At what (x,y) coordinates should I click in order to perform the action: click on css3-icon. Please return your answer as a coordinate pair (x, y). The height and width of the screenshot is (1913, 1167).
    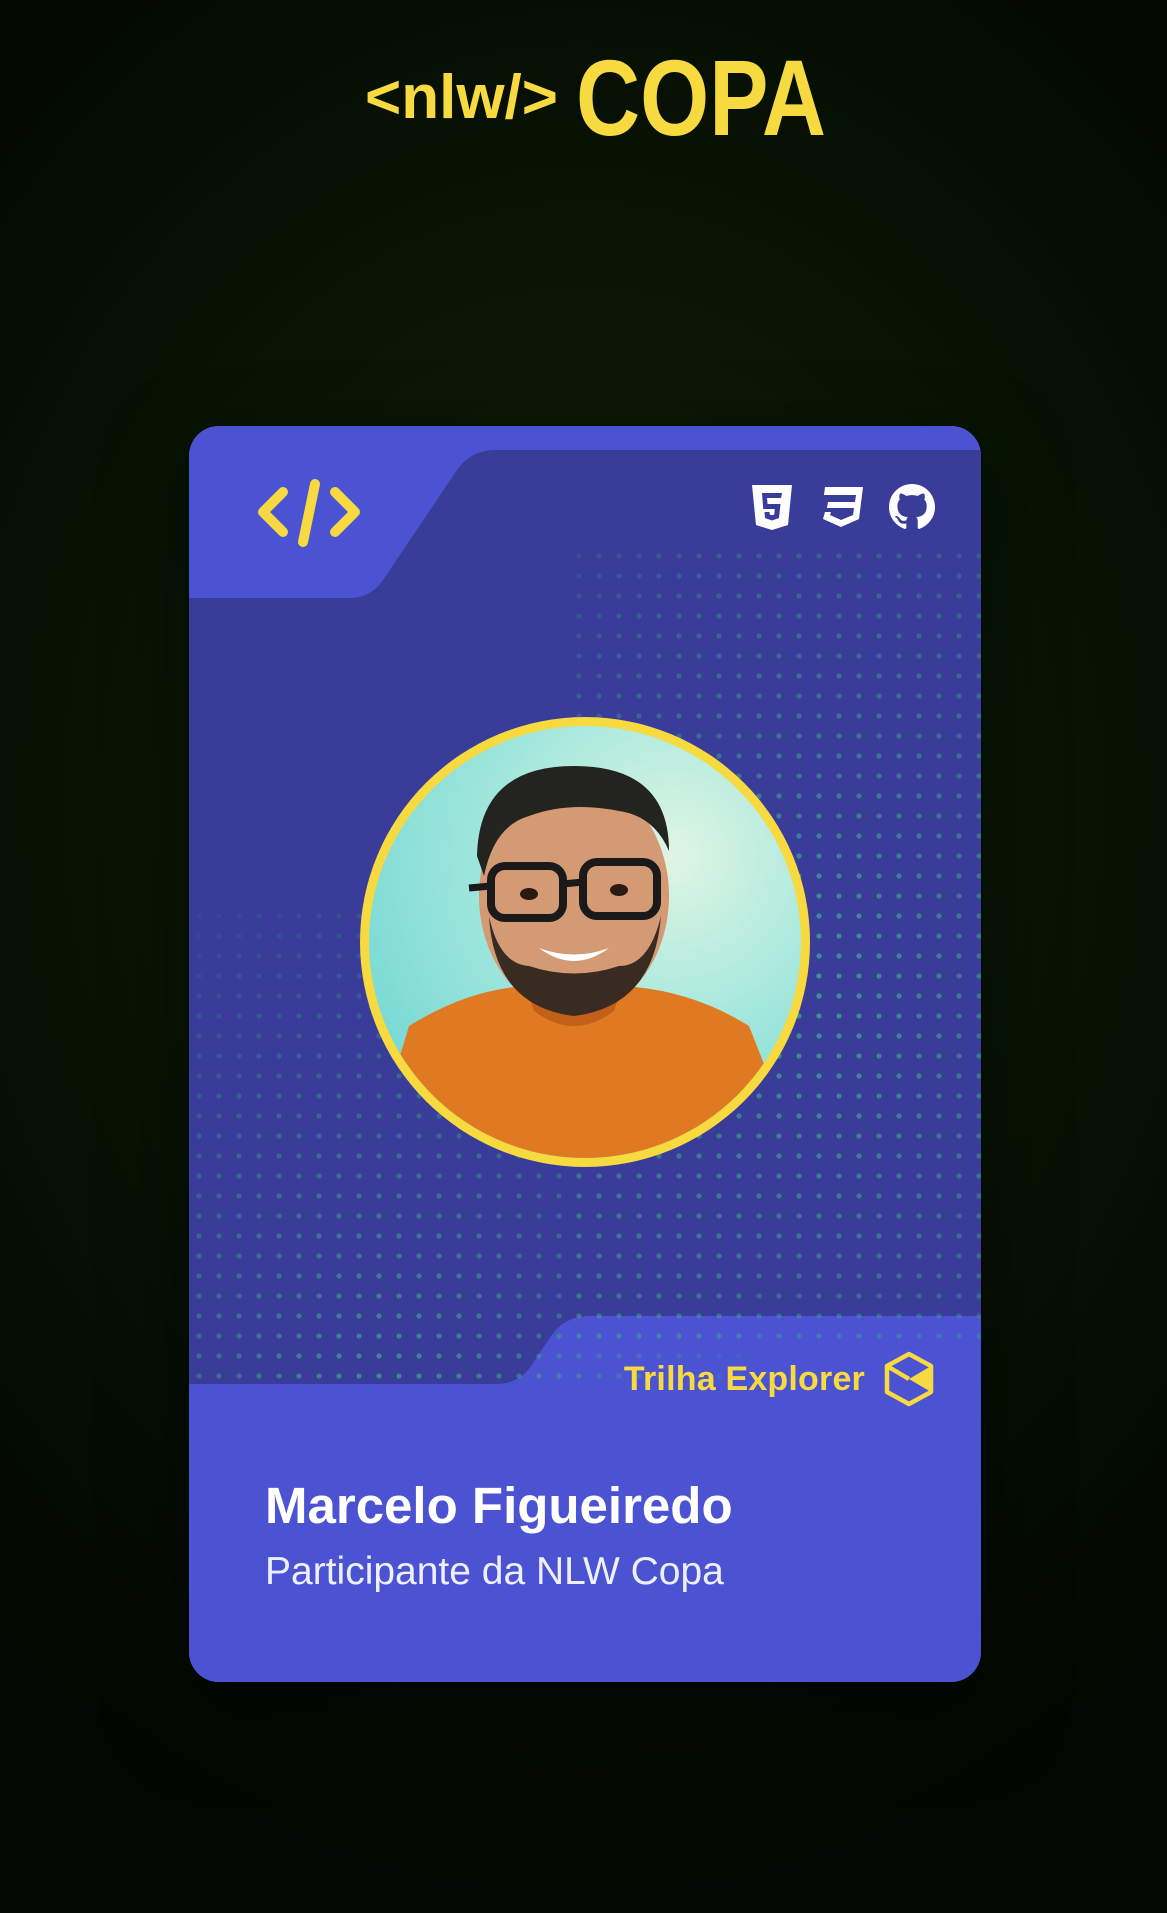
    Looking at the image, I should click on (842, 507).